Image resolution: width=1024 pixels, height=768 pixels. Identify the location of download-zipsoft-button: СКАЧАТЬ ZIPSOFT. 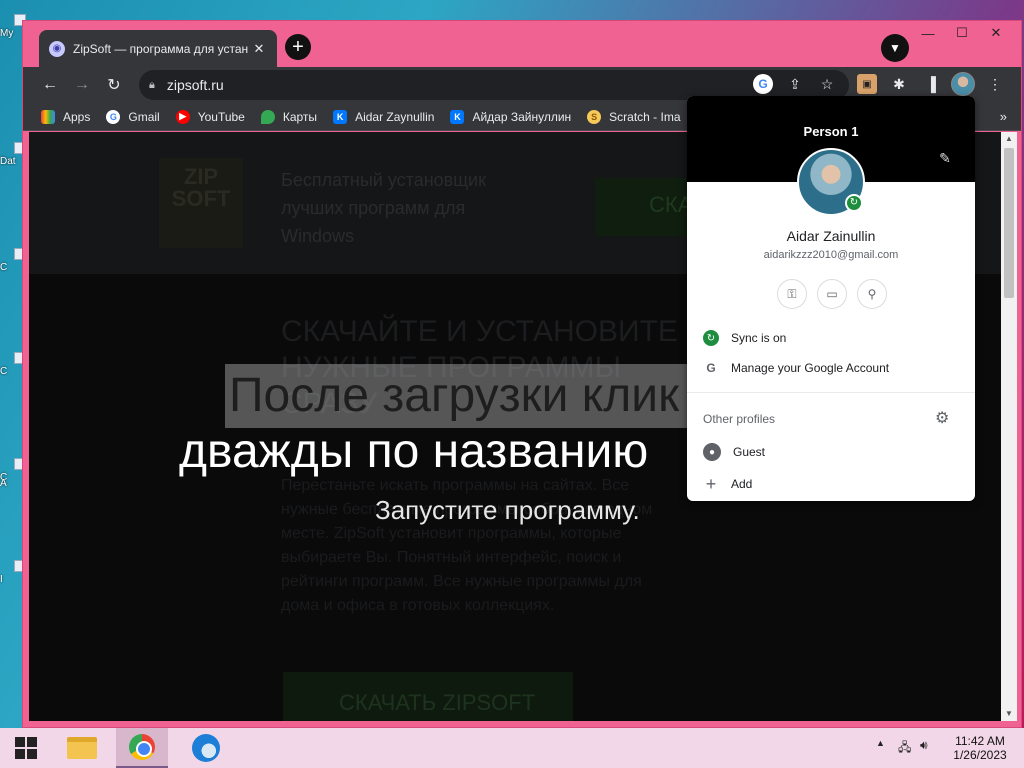
(428, 696).